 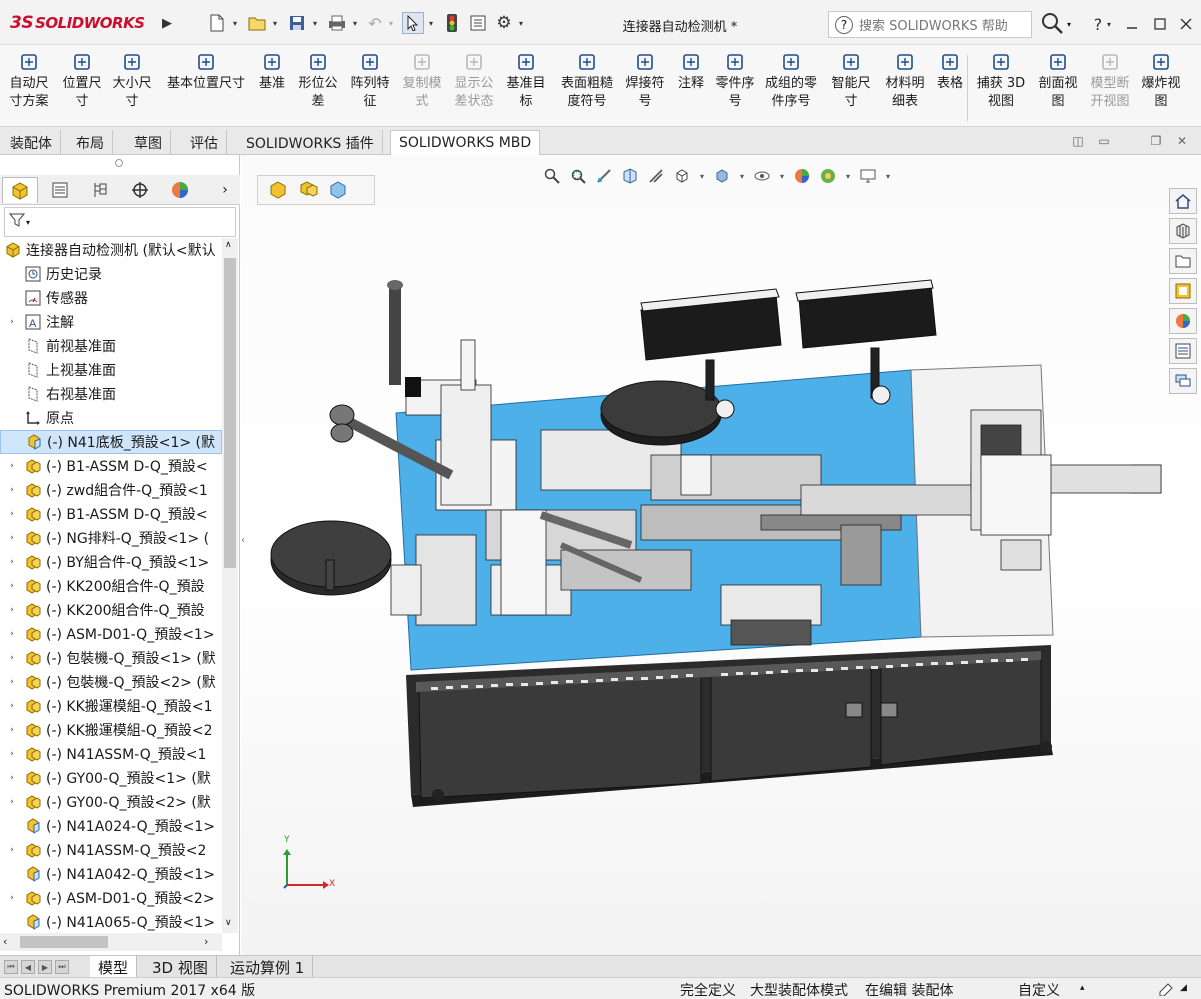 I want to click on toolbar-datum-button: 基准, so click(x=272, y=72).